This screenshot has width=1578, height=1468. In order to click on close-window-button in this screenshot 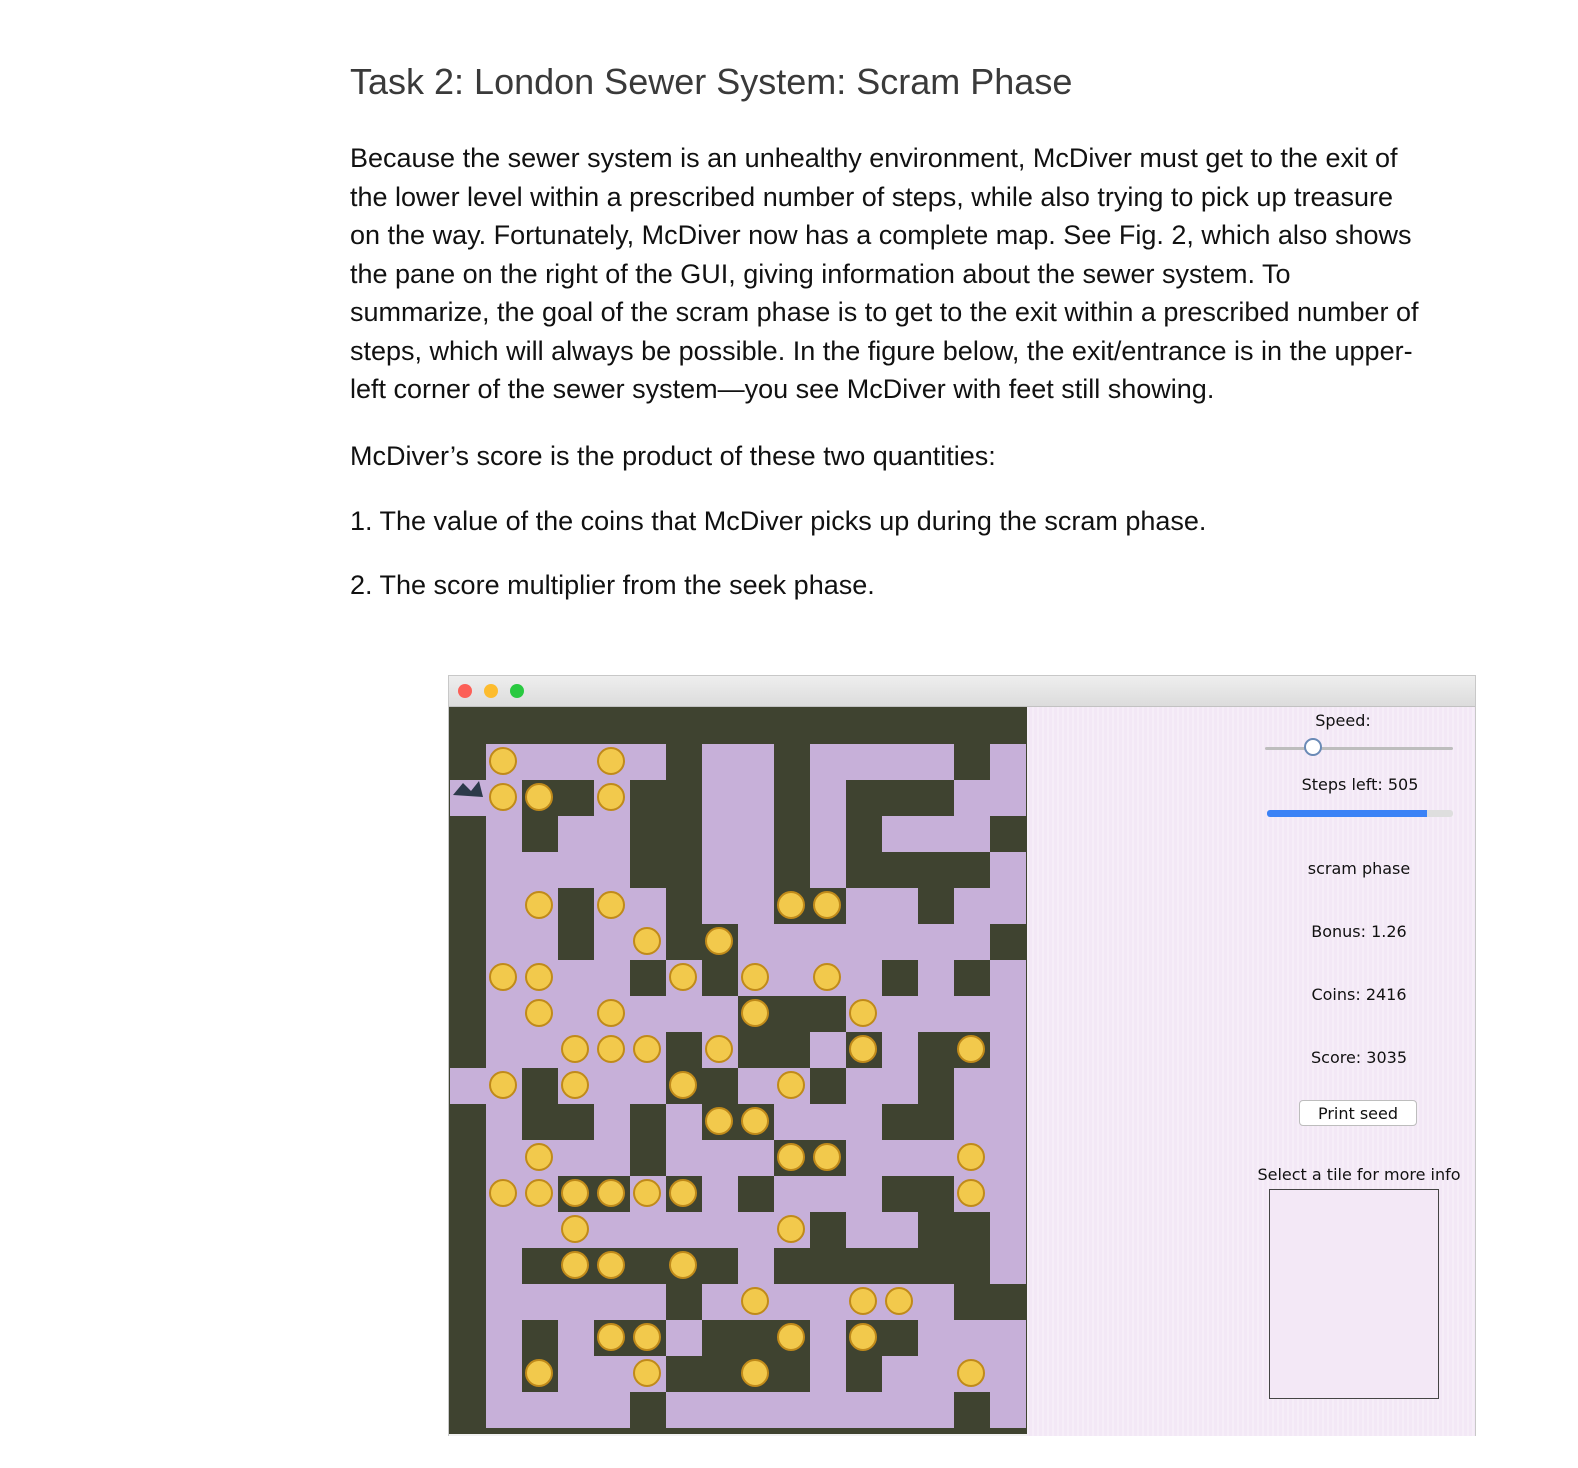, I will do `click(465, 691)`.